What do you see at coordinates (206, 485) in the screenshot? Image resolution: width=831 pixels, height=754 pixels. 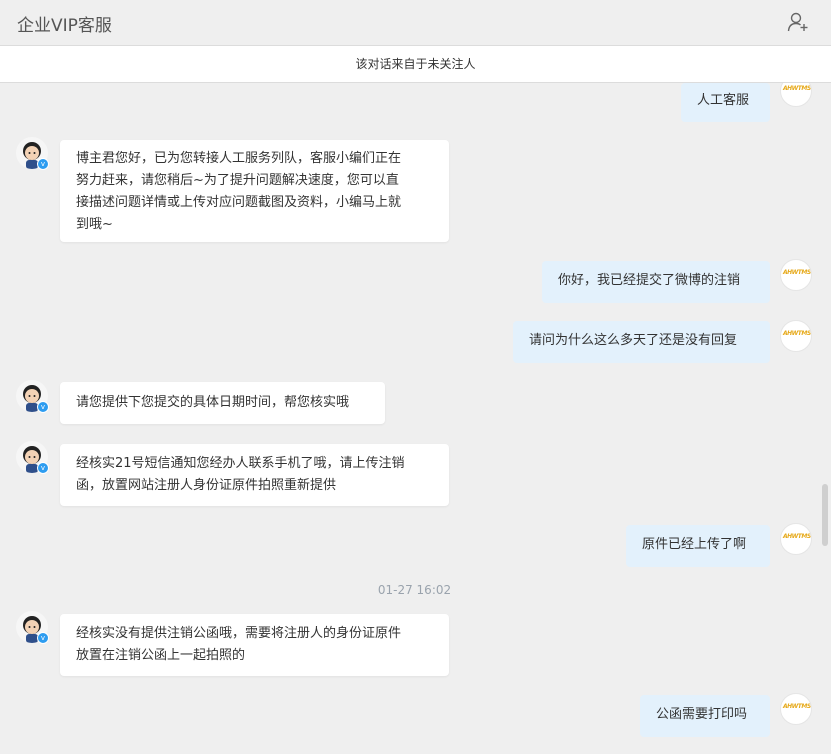 I see `message-text-line: 函，放置网站注册人身份证原件拍照重新提供` at bounding box center [206, 485].